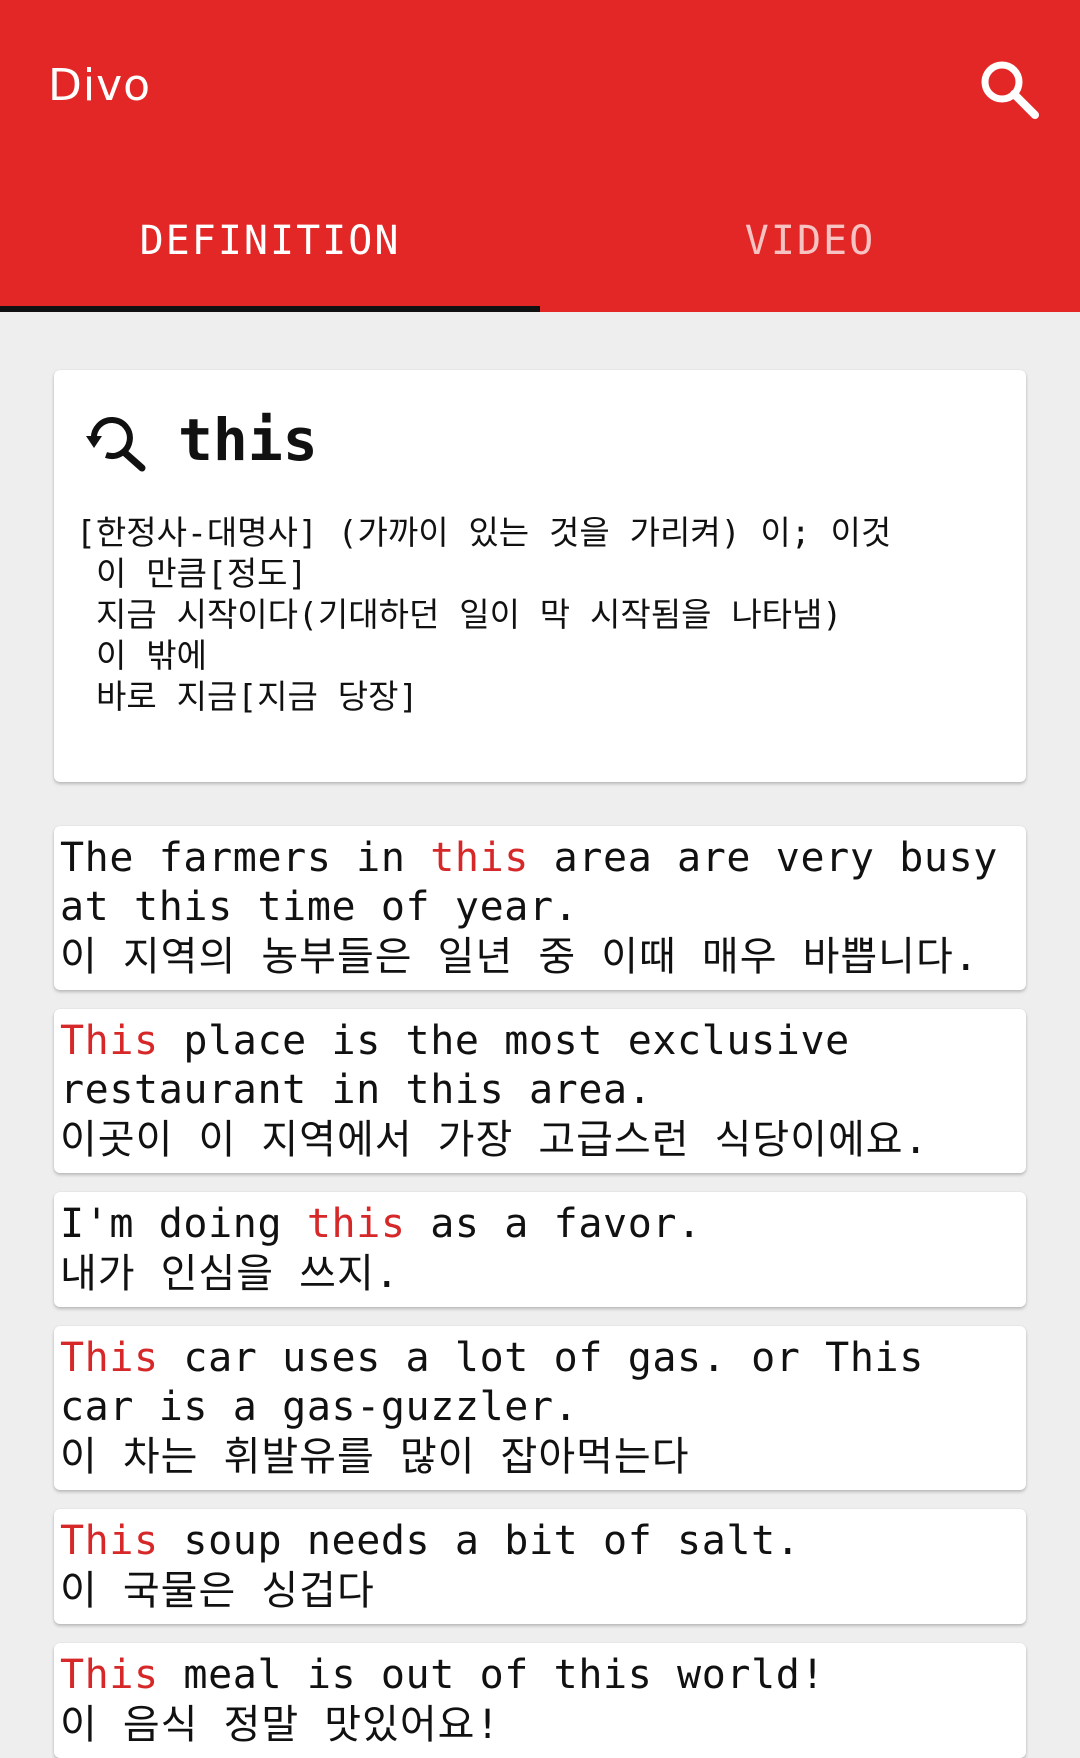  What do you see at coordinates (280, 1725) in the screenshot?
I see `example-korean: 이 음식 정말 맛있어요!` at bounding box center [280, 1725].